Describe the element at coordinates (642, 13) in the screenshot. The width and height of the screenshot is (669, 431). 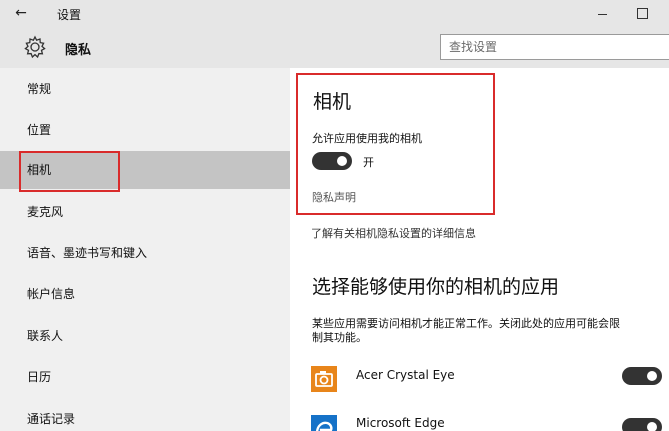
I see `maximize-icon` at that location.